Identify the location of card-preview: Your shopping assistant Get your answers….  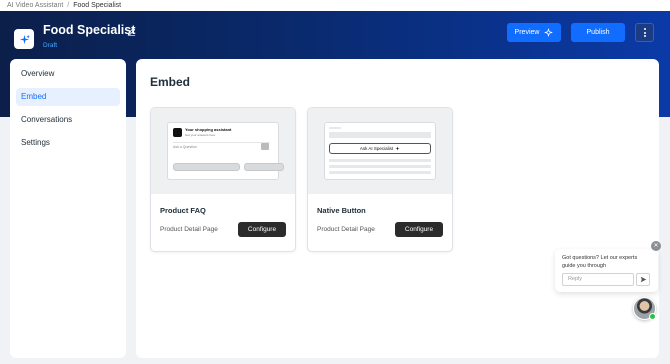
(223, 151).